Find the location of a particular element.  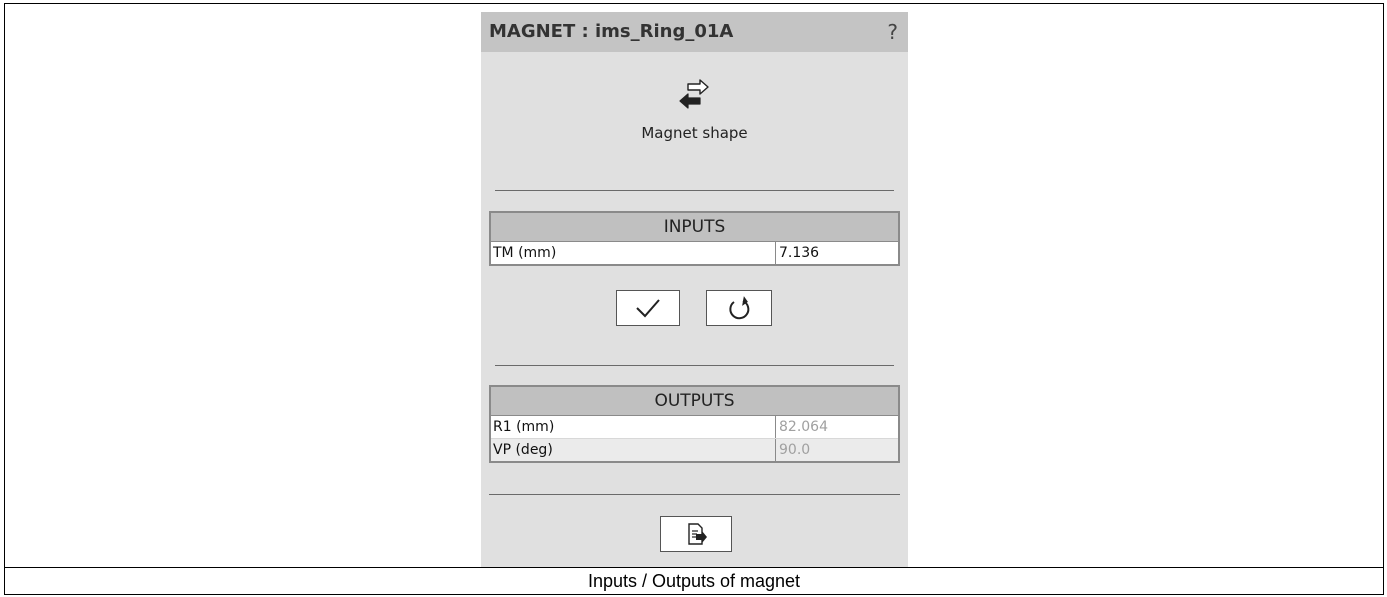

input-label: TM (mm) is located at coordinates (633, 253).